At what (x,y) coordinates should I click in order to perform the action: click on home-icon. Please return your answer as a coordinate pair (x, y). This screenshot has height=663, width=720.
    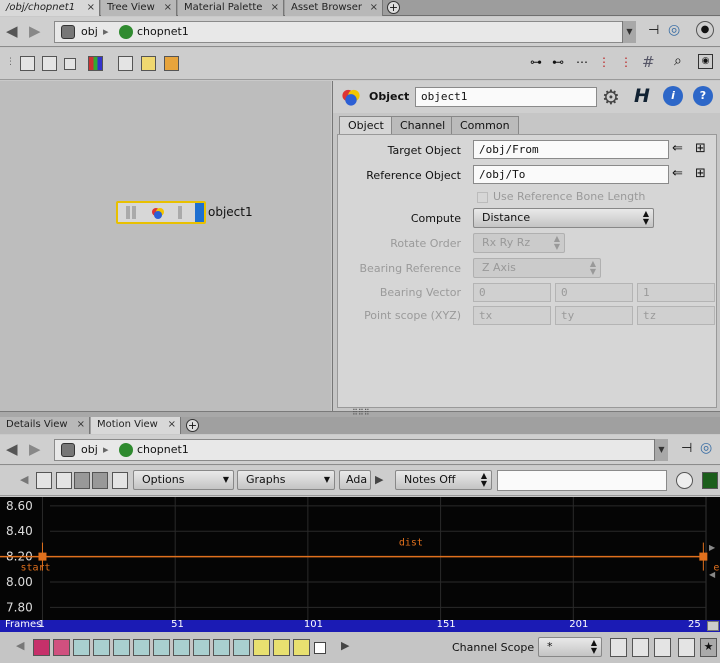
    Looking at the image, I should click on (120, 480).